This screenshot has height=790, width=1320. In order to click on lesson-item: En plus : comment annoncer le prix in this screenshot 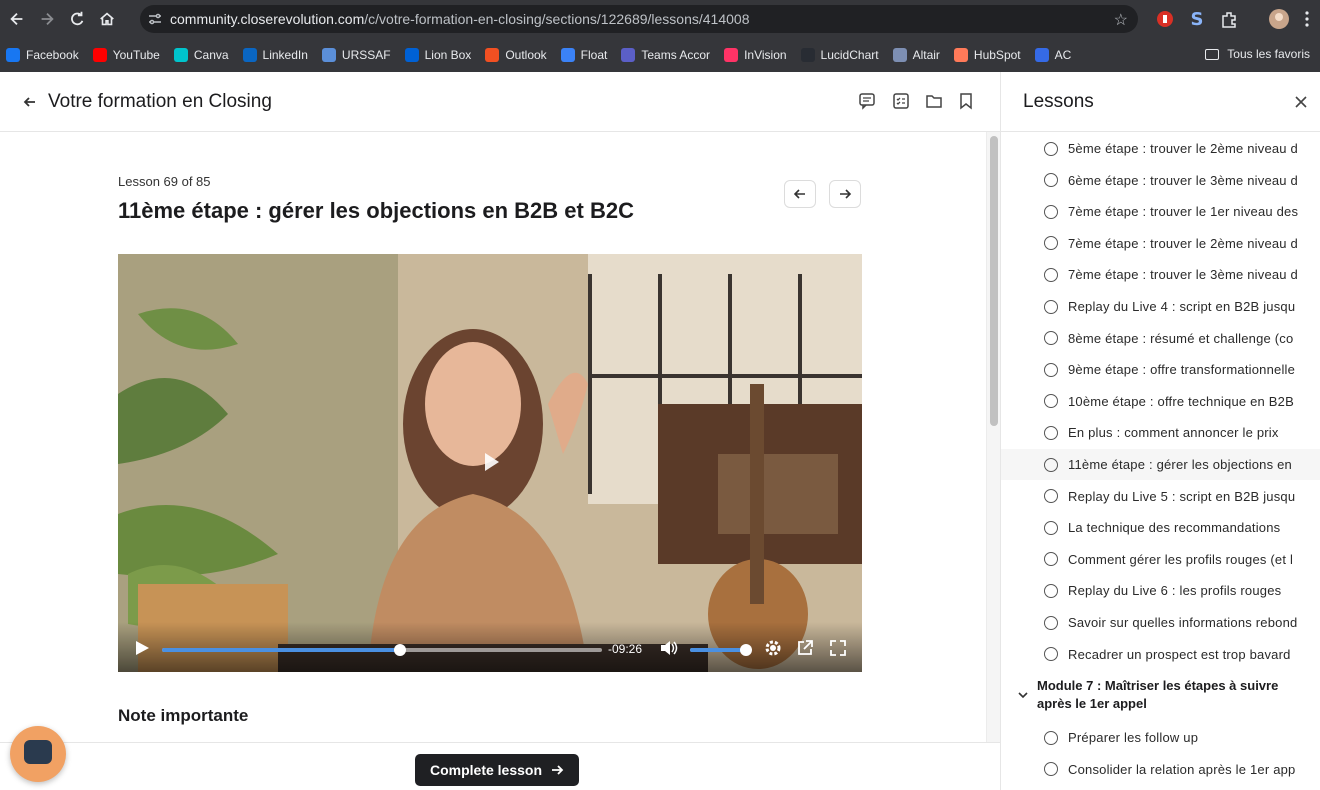, I will do `click(1160, 432)`.